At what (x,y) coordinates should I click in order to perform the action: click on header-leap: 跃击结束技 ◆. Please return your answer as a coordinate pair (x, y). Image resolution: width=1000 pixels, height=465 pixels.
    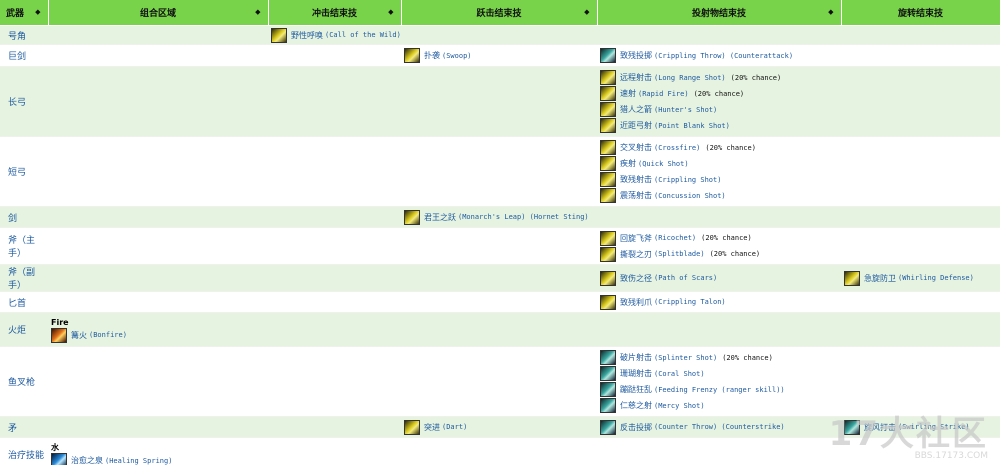
    Looking at the image, I should click on (499, 13).